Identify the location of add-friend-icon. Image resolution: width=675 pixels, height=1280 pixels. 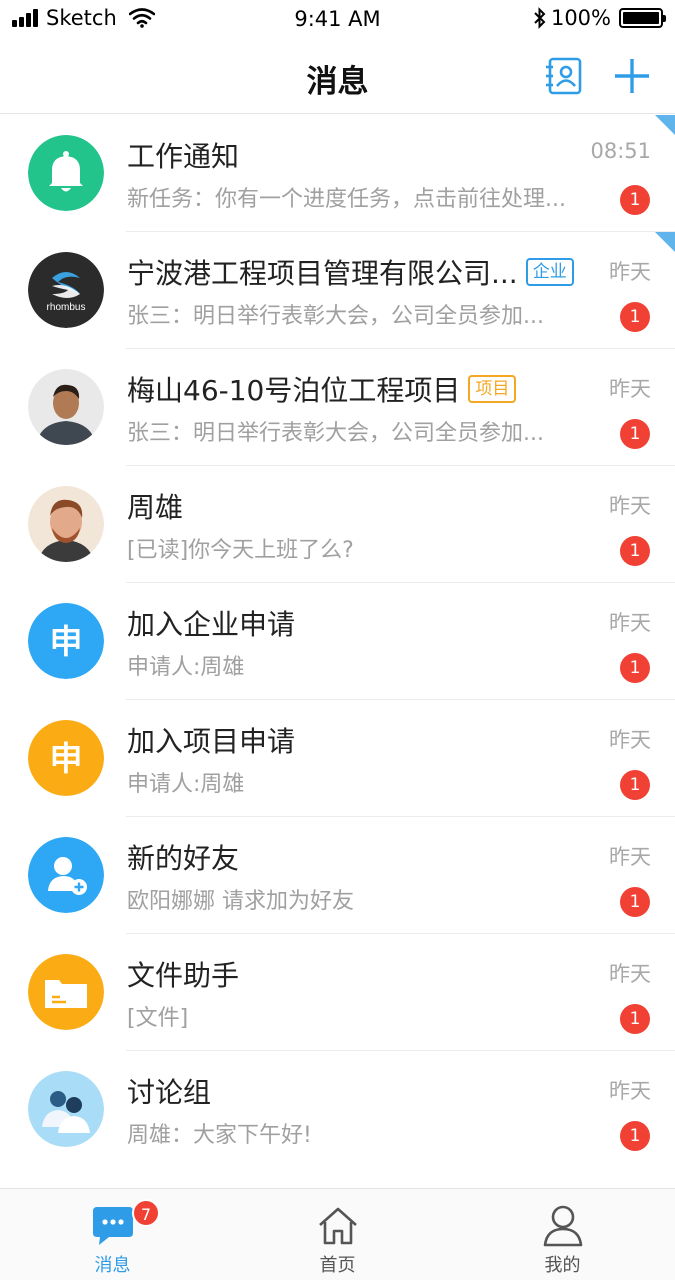
(66, 875).